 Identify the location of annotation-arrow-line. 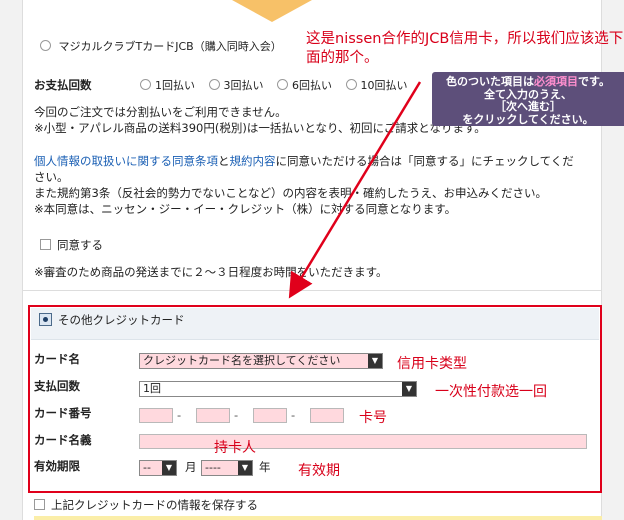
(355, 190).